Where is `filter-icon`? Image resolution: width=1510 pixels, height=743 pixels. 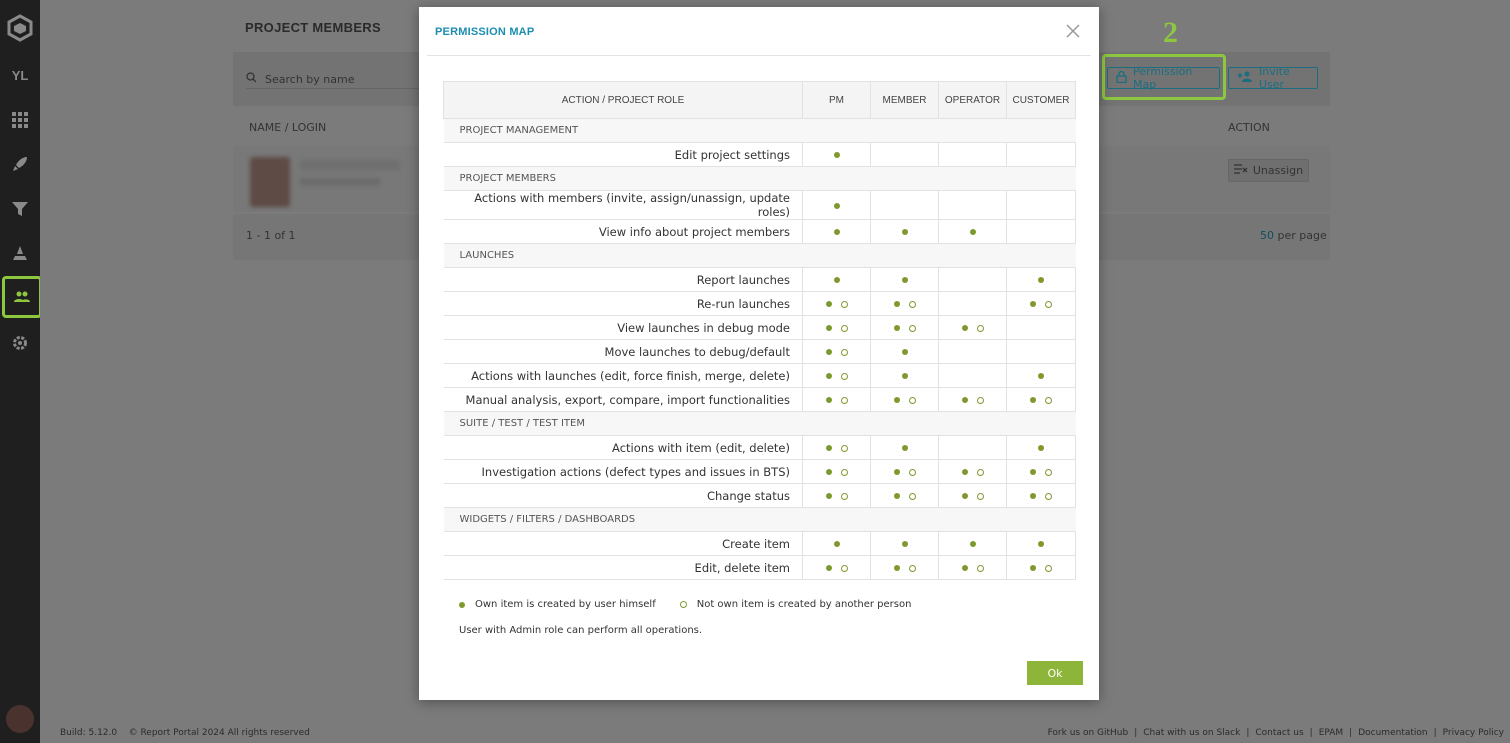
filter-icon is located at coordinates (20, 209).